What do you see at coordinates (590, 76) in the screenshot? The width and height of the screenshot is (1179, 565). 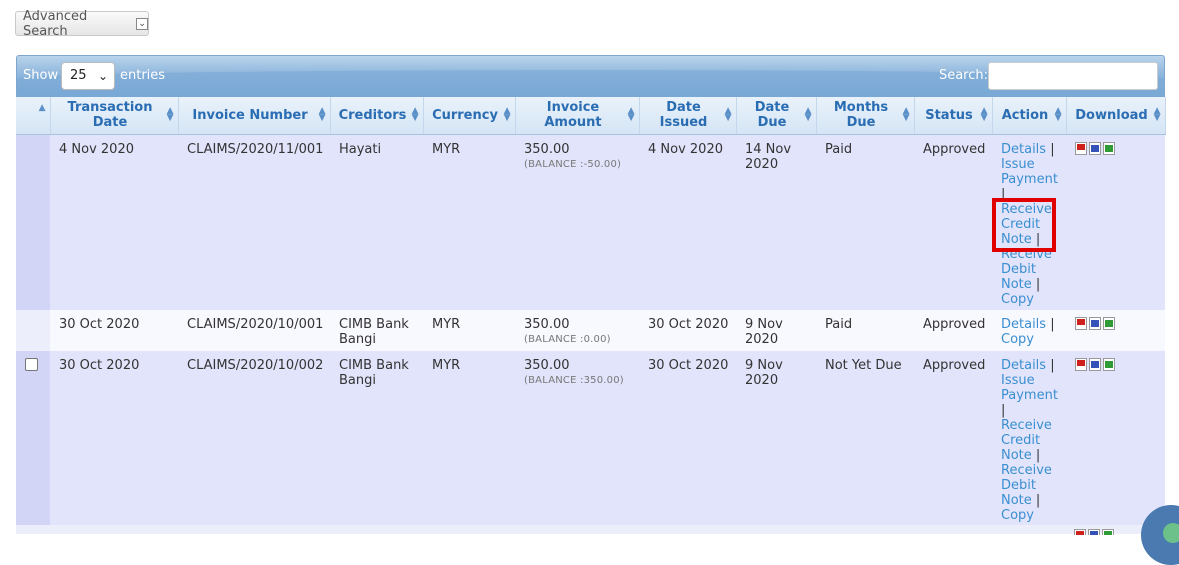 I see `table-toolbar: Show 25 ⌄ entries Search:` at bounding box center [590, 76].